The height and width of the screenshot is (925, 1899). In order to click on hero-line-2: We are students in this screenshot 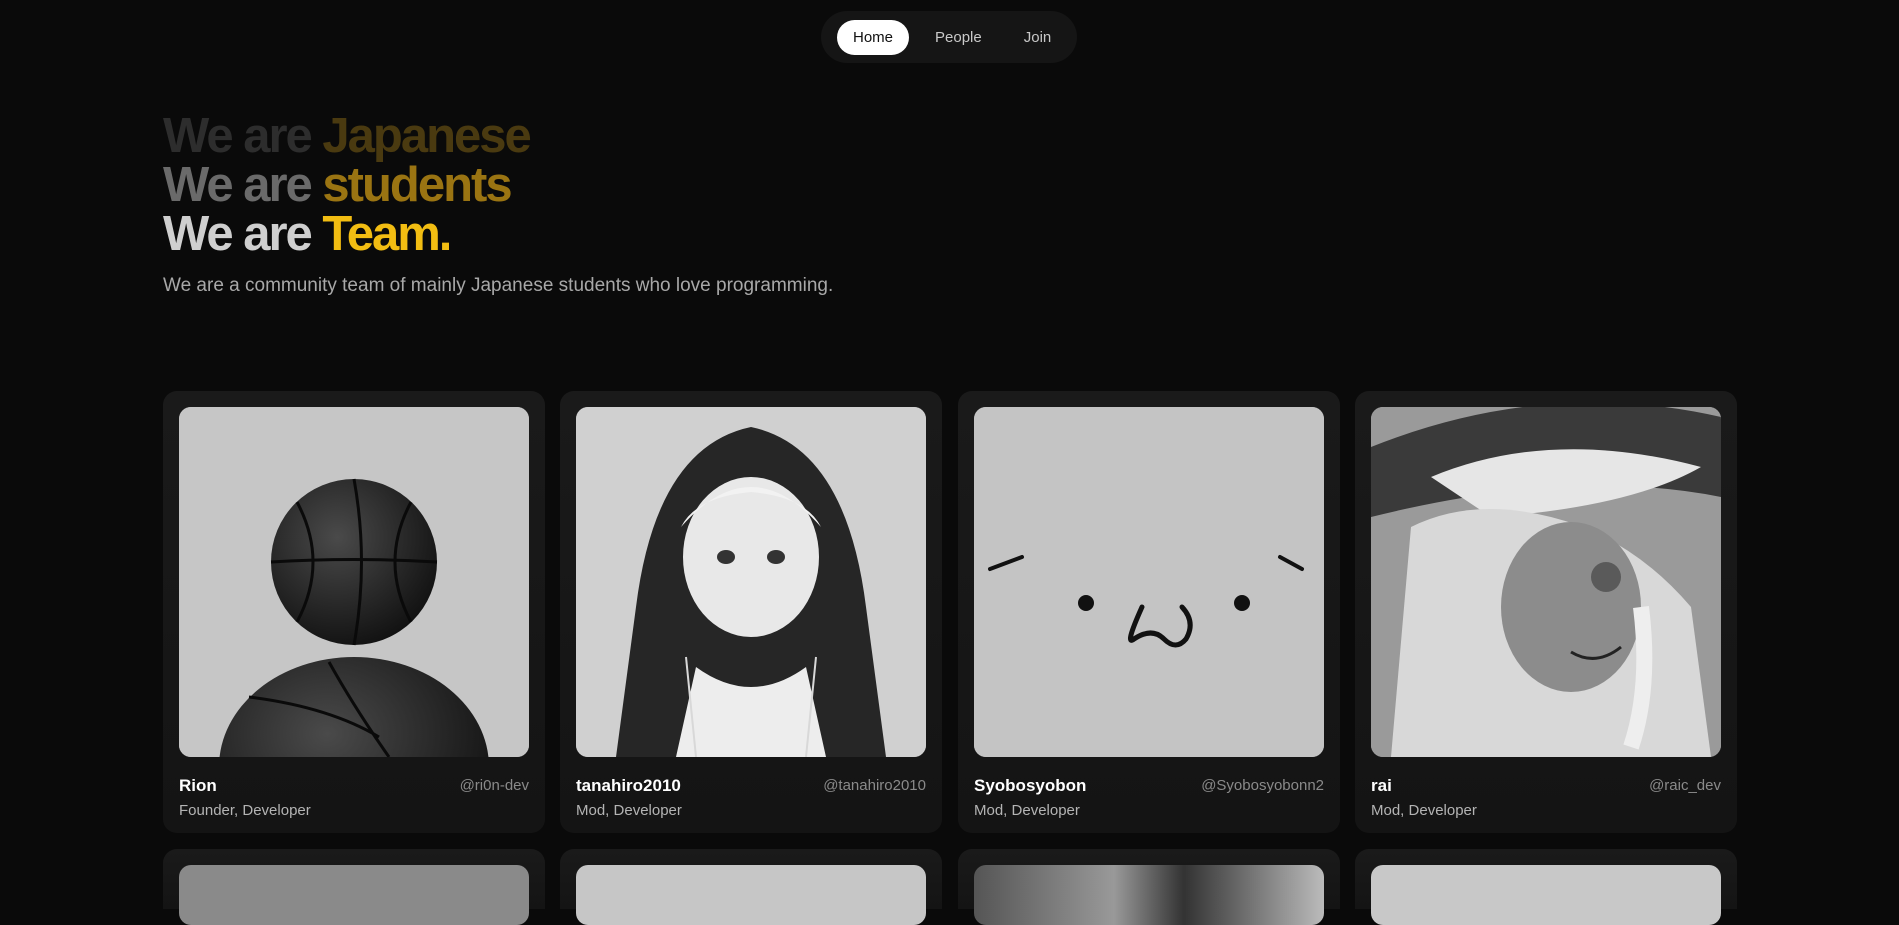, I will do `click(498, 185)`.